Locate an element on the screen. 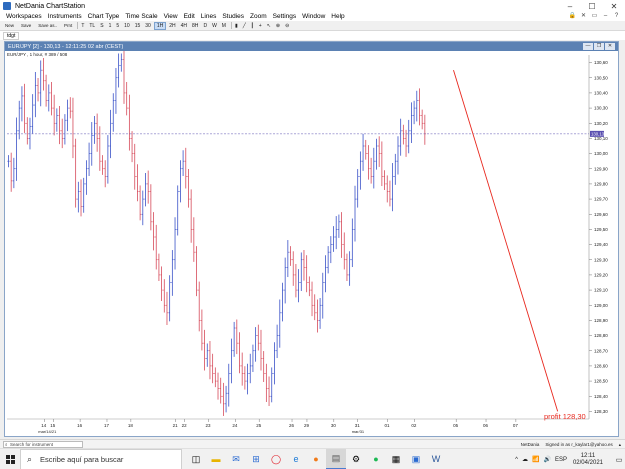  timeframe-10: 10 is located at coordinates (127, 26).